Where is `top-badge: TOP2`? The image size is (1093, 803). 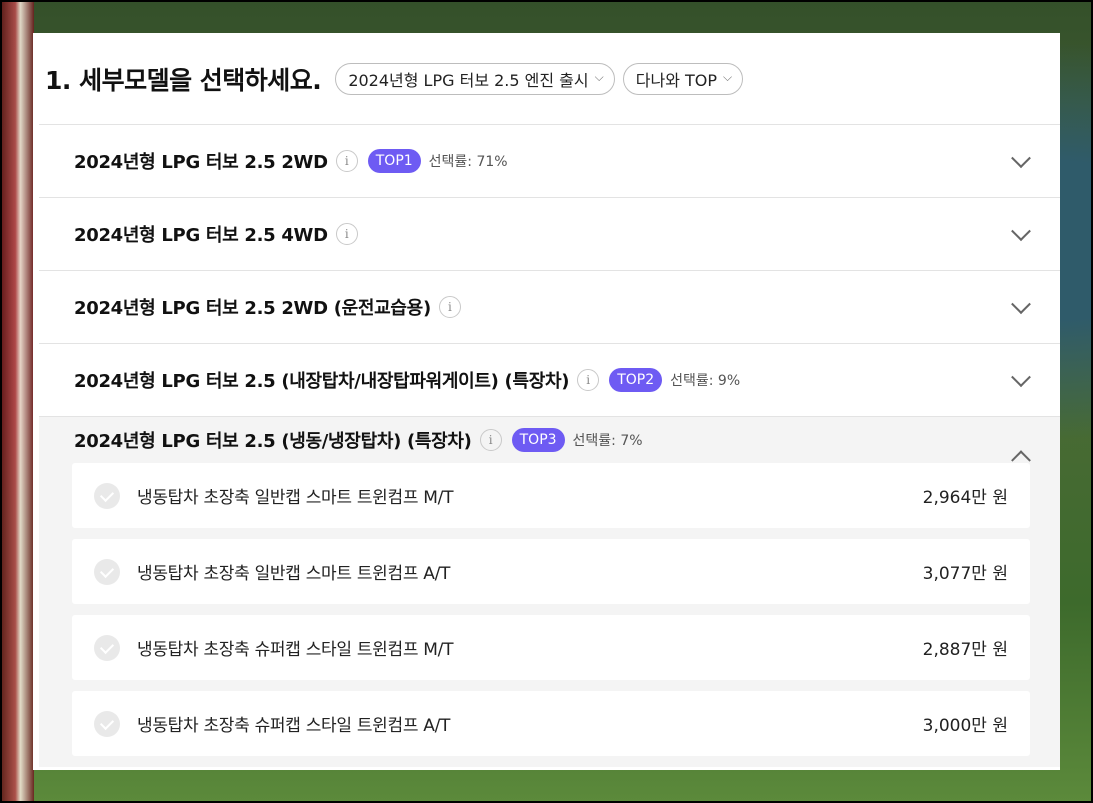 top-badge: TOP2 is located at coordinates (636, 380).